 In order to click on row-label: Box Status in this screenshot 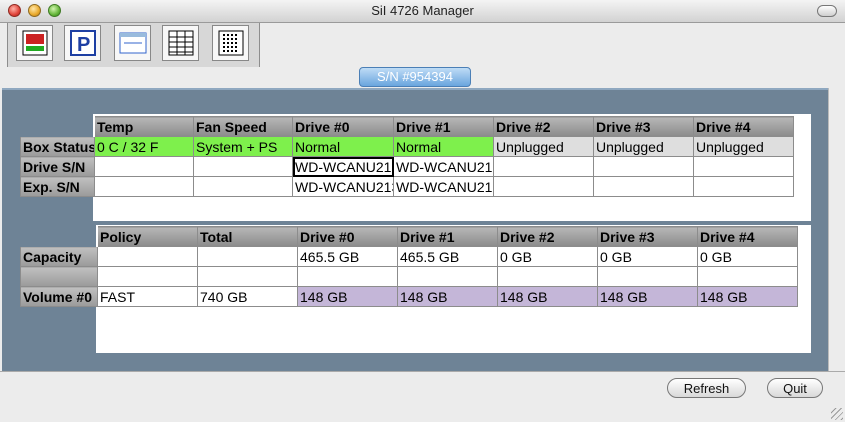, I will do `click(57, 146)`.